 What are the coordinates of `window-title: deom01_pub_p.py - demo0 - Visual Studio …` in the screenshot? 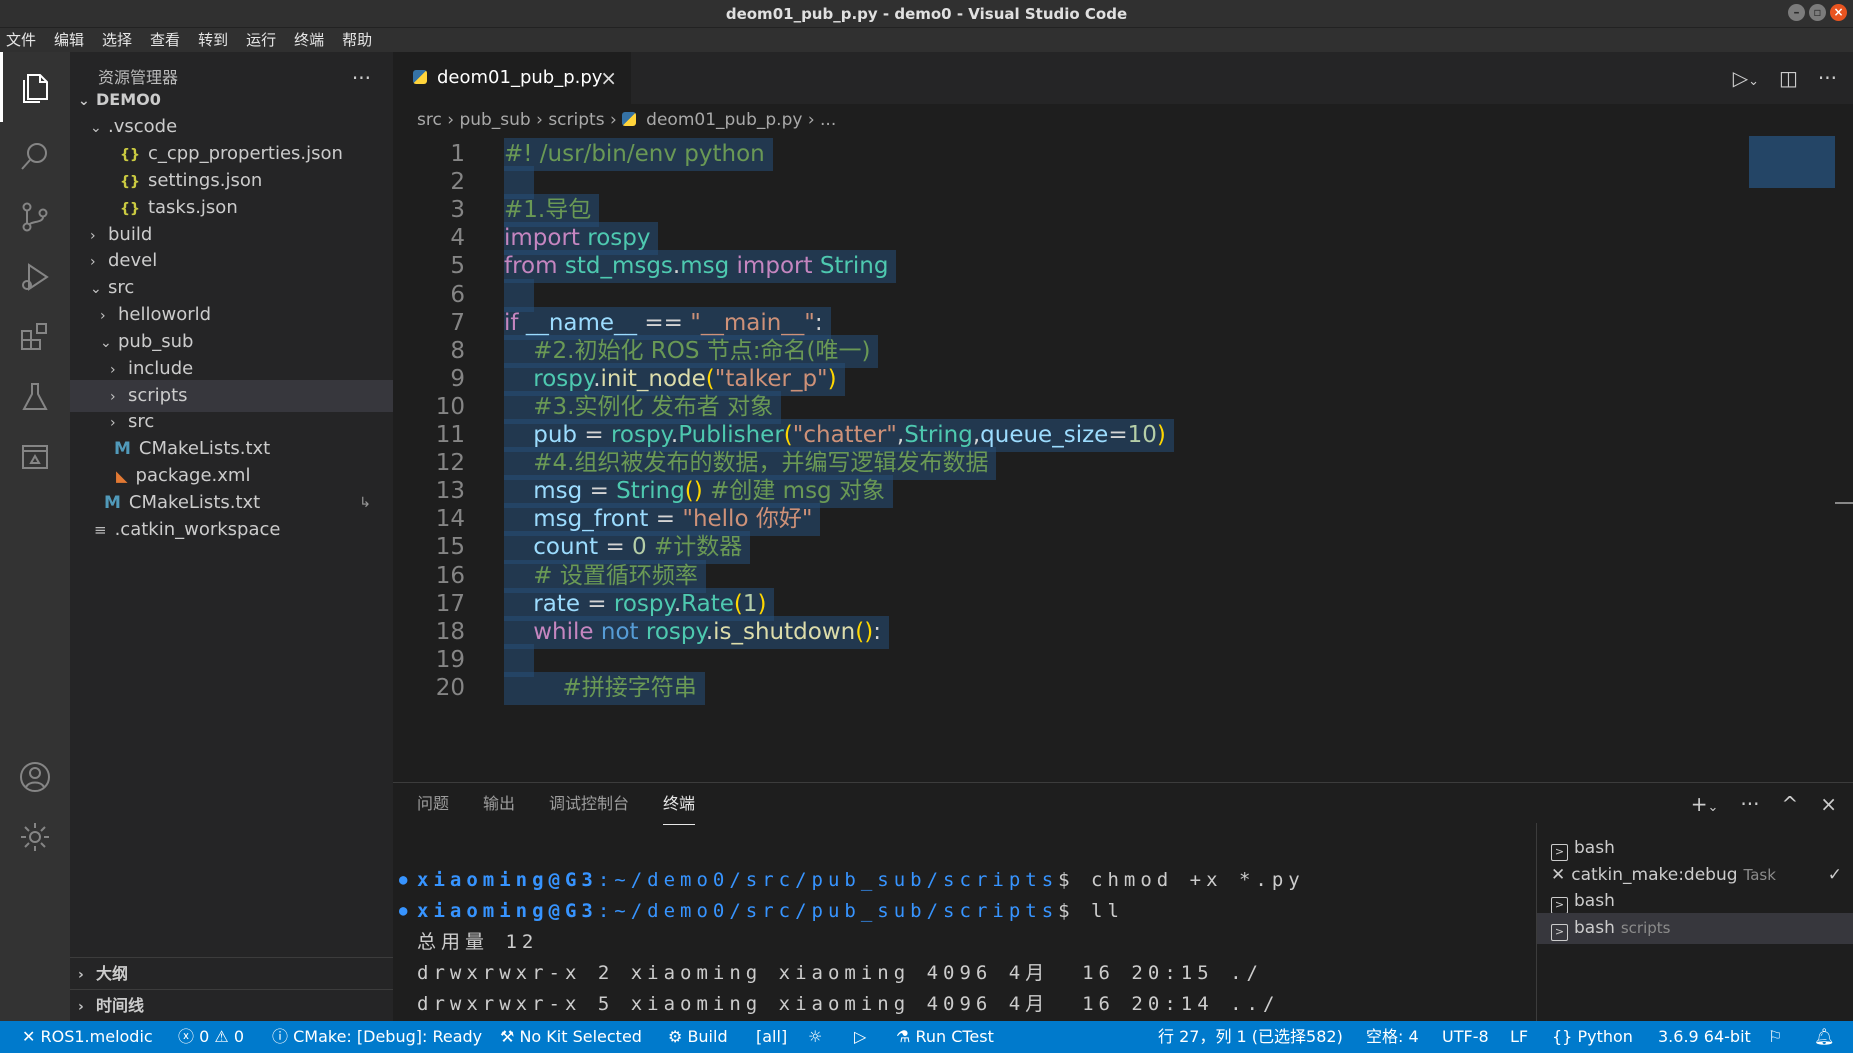 It's located at (926, 14).